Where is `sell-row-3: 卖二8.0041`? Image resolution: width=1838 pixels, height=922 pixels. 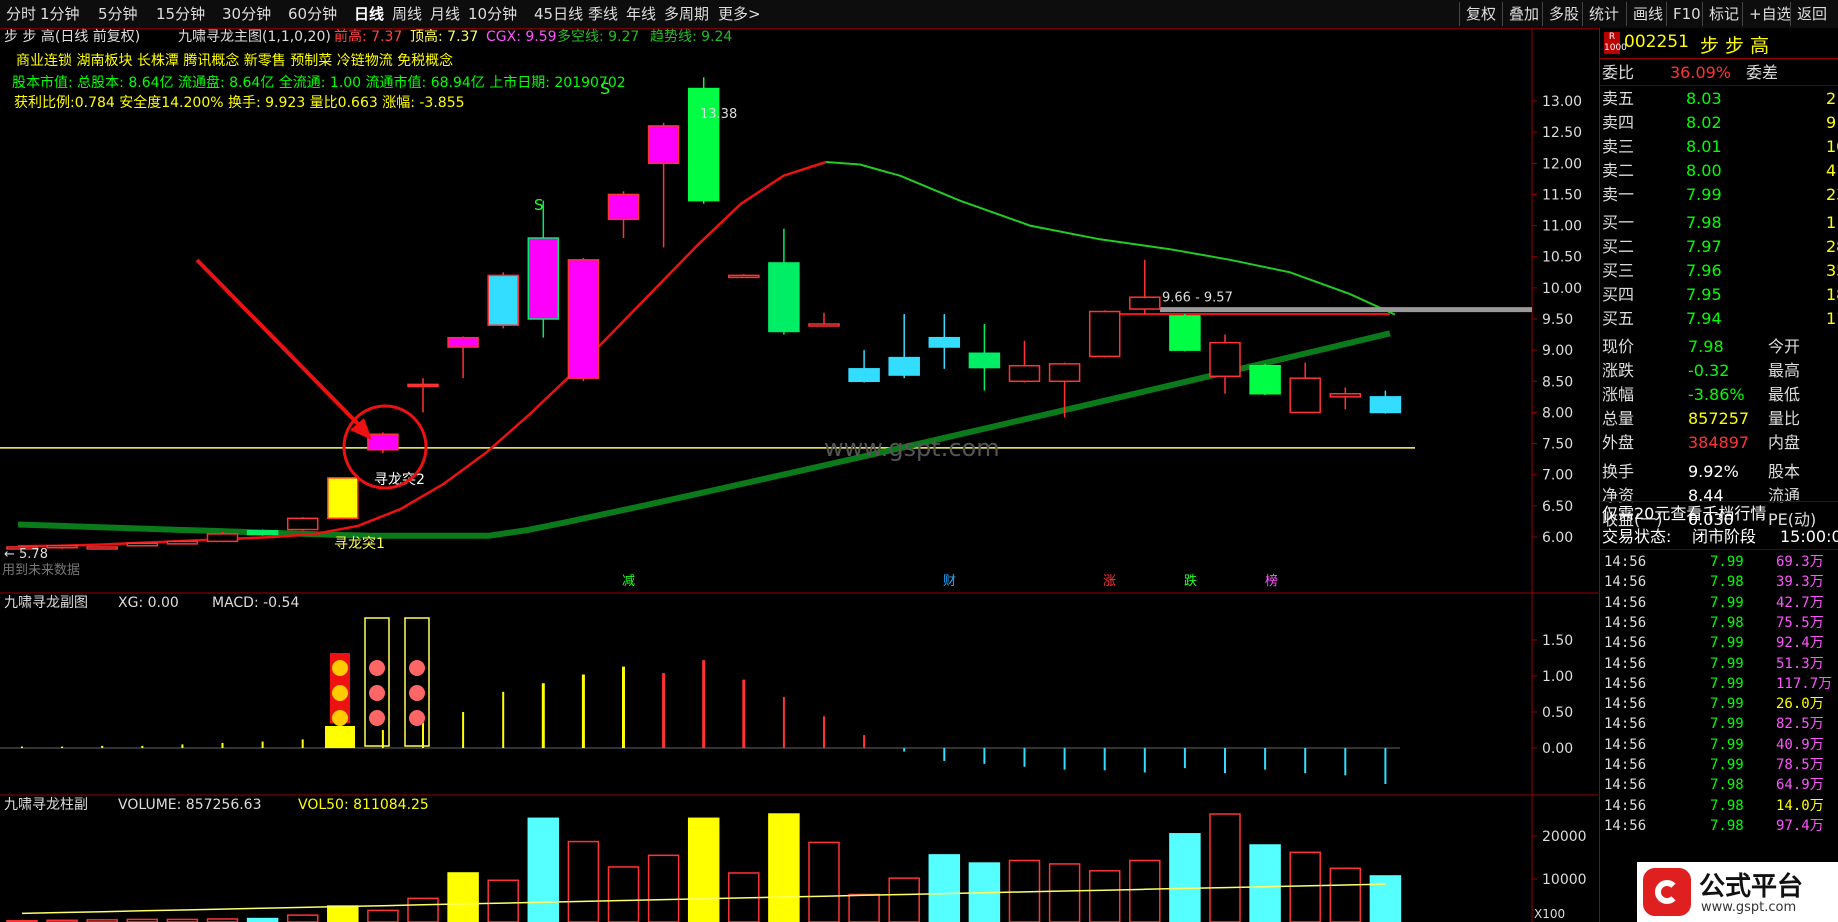
sell-row-3: 卖二8.0041 is located at coordinates (1719, 171).